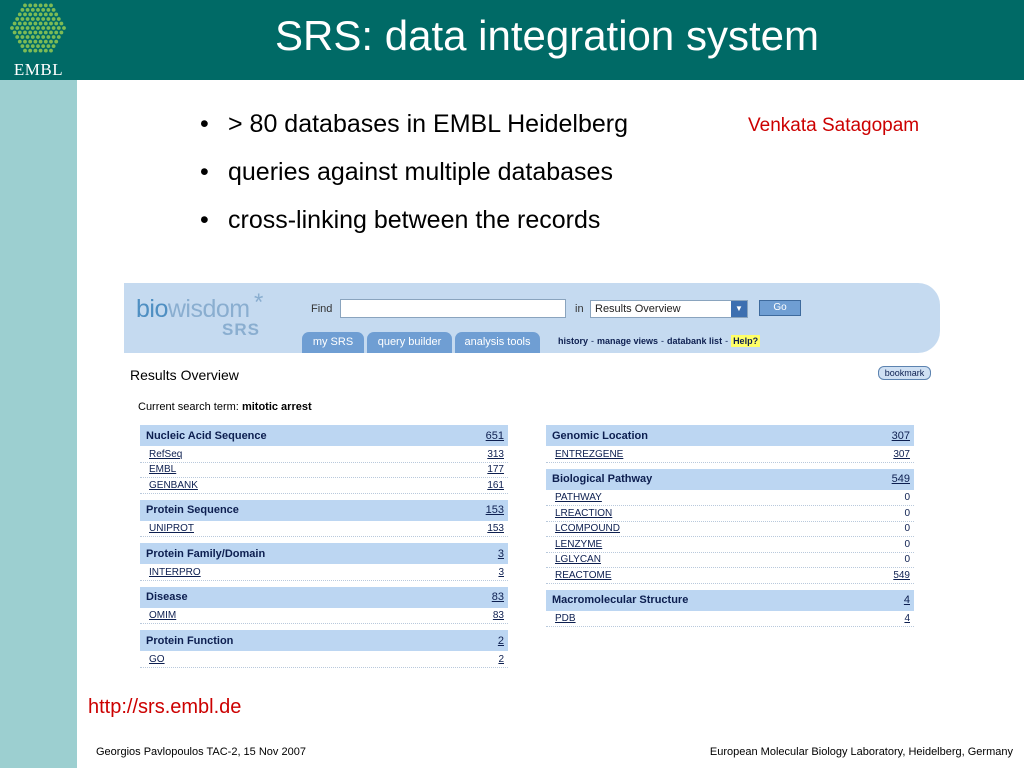 The height and width of the screenshot is (768, 1024). Describe the element at coordinates (901, 575) in the screenshot. I see `databank-count: 549` at that location.